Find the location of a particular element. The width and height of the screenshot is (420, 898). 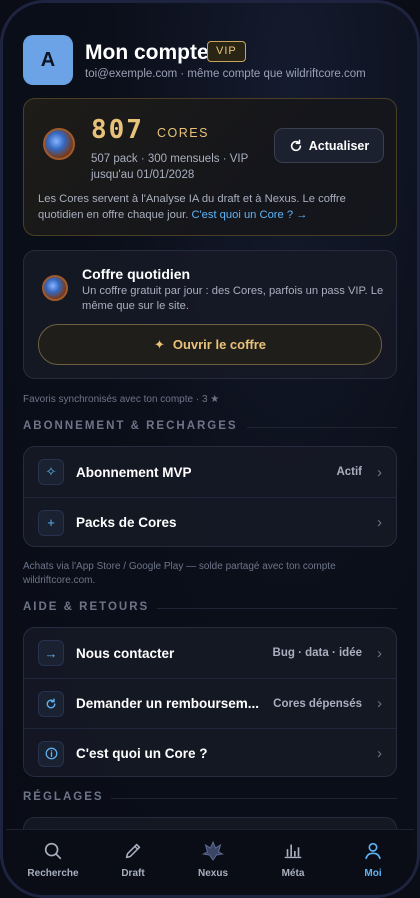

refresh-button: Actualiser is located at coordinates (329, 145).